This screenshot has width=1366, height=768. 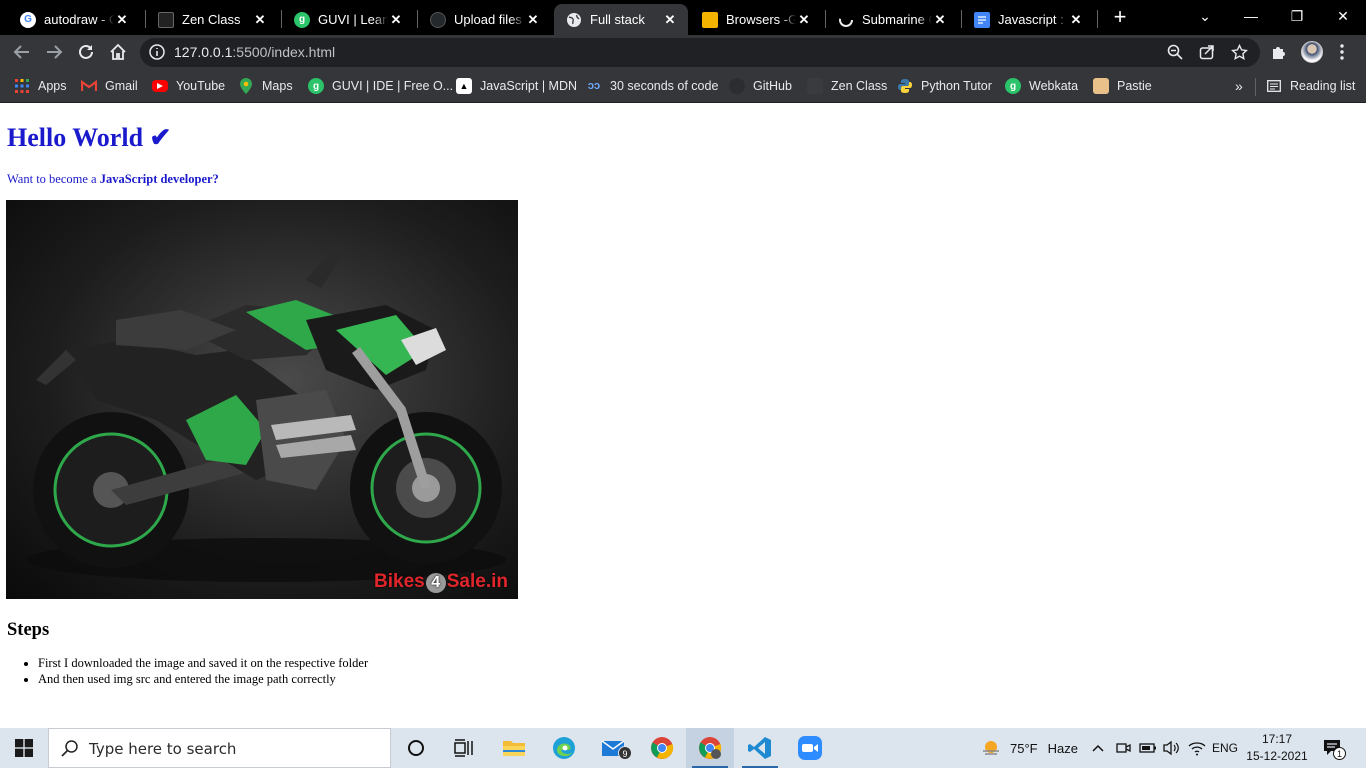 What do you see at coordinates (1277, 748) in the screenshot?
I see `taskbar-clock: 17:17 15-12-2021` at bounding box center [1277, 748].